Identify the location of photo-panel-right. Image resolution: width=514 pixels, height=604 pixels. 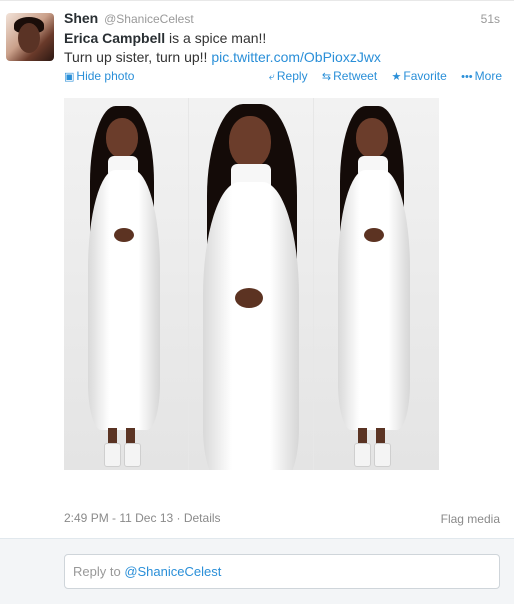
(376, 284).